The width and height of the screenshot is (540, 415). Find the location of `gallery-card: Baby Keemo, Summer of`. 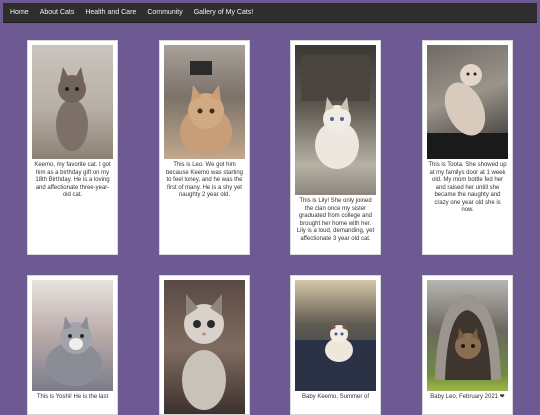

gallery-card: Baby Keemo, Summer of is located at coordinates (335, 345).